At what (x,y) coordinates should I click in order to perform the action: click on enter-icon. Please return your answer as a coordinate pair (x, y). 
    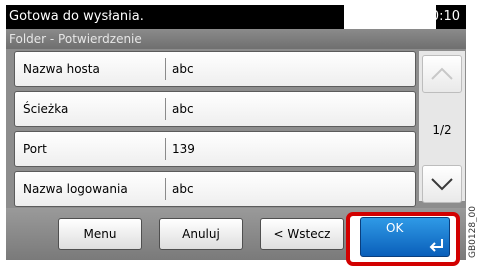
    Looking at the image, I should click on (436, 245).